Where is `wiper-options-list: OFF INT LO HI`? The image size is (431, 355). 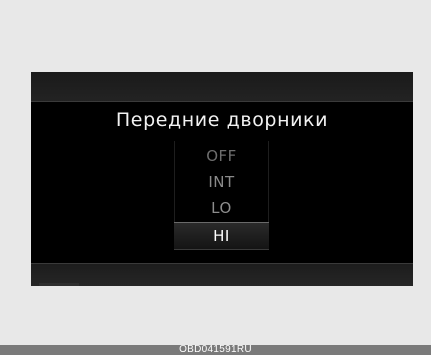 wiper-options-list: OFF INT LO HI is located at coordinates (221, 195).